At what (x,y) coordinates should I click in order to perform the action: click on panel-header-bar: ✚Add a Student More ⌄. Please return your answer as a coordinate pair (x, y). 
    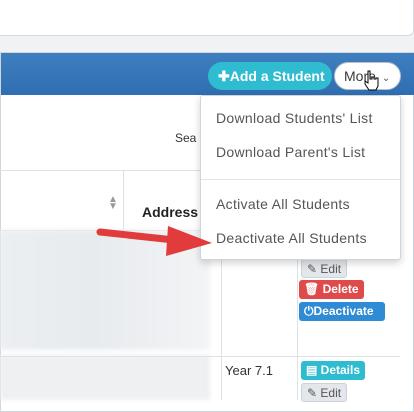
    Looking at the image, I should click on (207, 74).